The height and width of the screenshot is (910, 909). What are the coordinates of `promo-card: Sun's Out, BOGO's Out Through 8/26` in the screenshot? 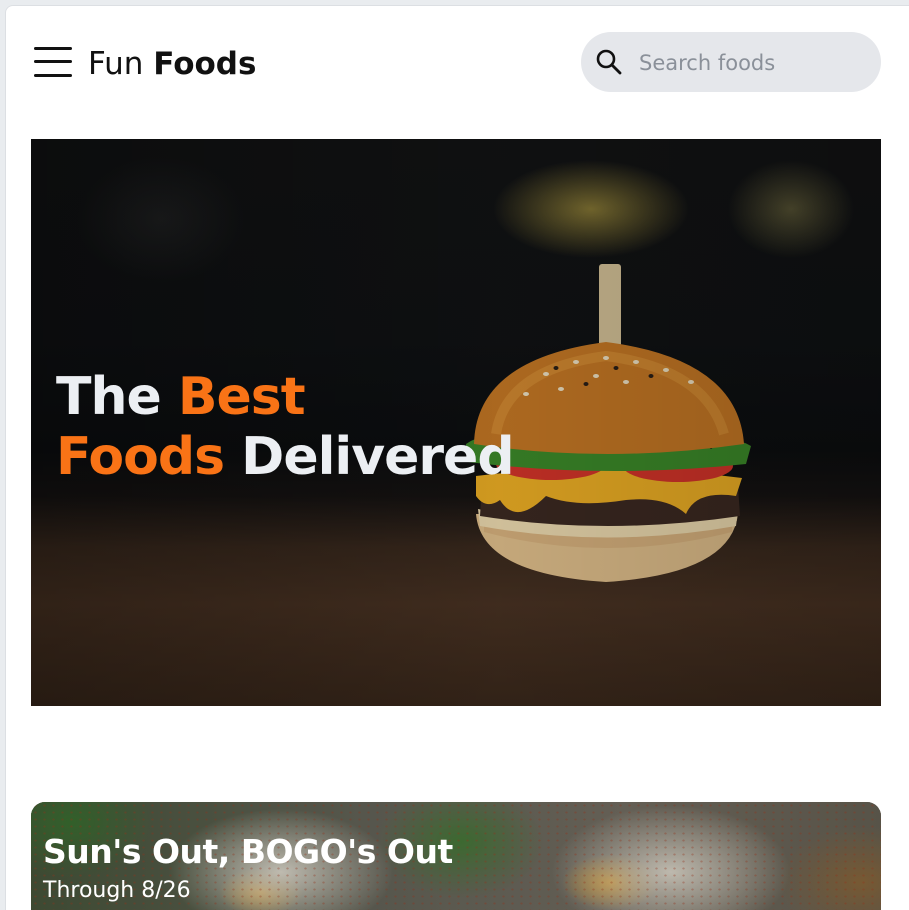 It's located at (456, 856).